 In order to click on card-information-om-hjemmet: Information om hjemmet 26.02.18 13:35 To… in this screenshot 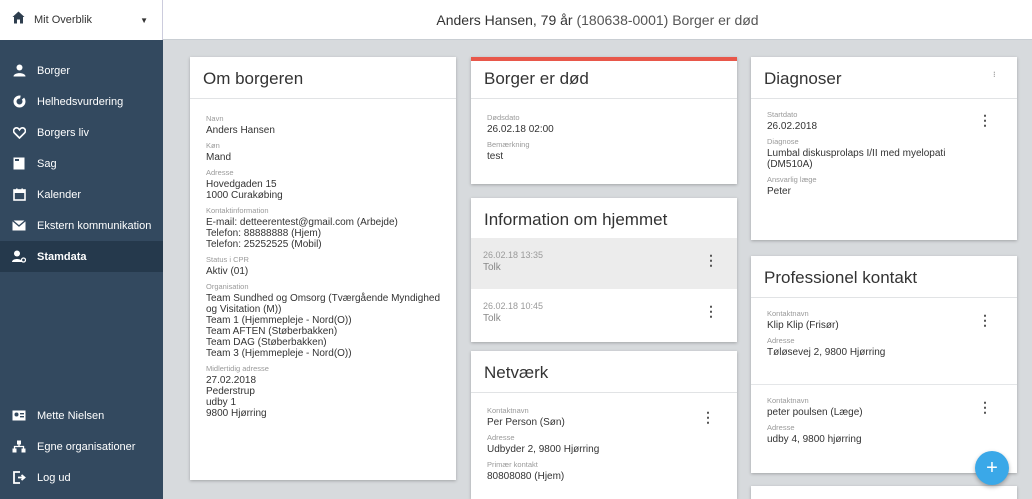, I will do `click(604, 270)`.